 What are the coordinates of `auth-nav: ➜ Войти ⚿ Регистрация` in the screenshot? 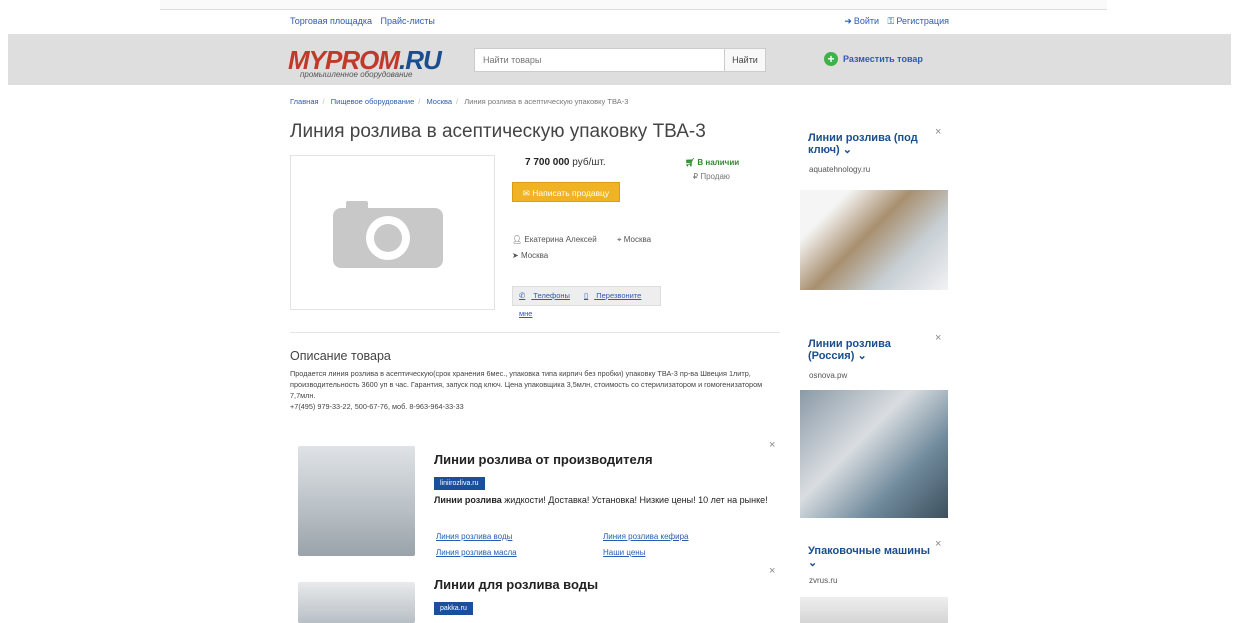 It's located at (893, 21).